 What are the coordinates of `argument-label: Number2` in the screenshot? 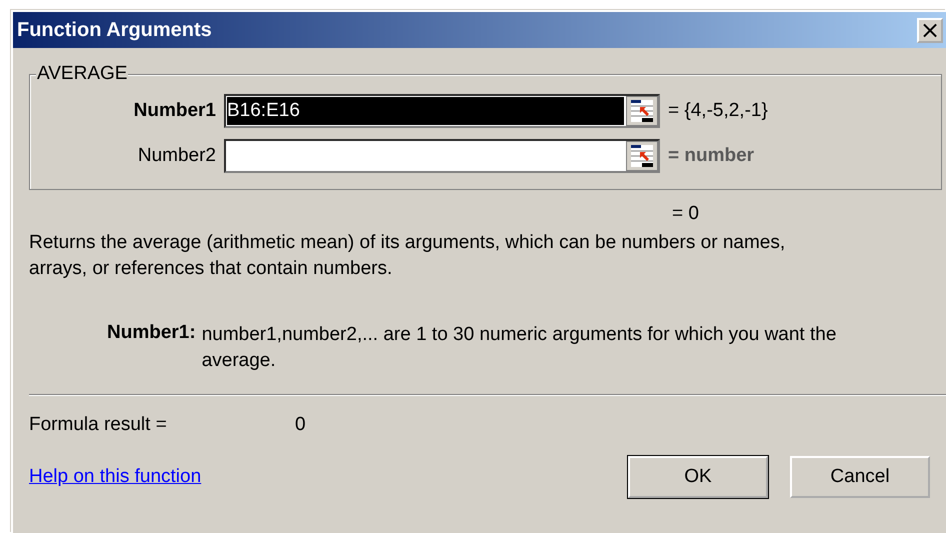 It's located at (176, 156).